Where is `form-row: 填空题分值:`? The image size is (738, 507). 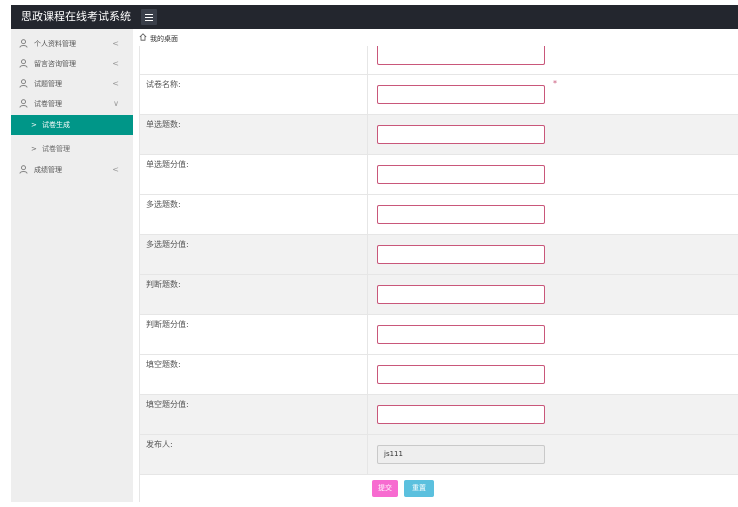
form-row: 填空题分值: is located at coordinates (439, 415).